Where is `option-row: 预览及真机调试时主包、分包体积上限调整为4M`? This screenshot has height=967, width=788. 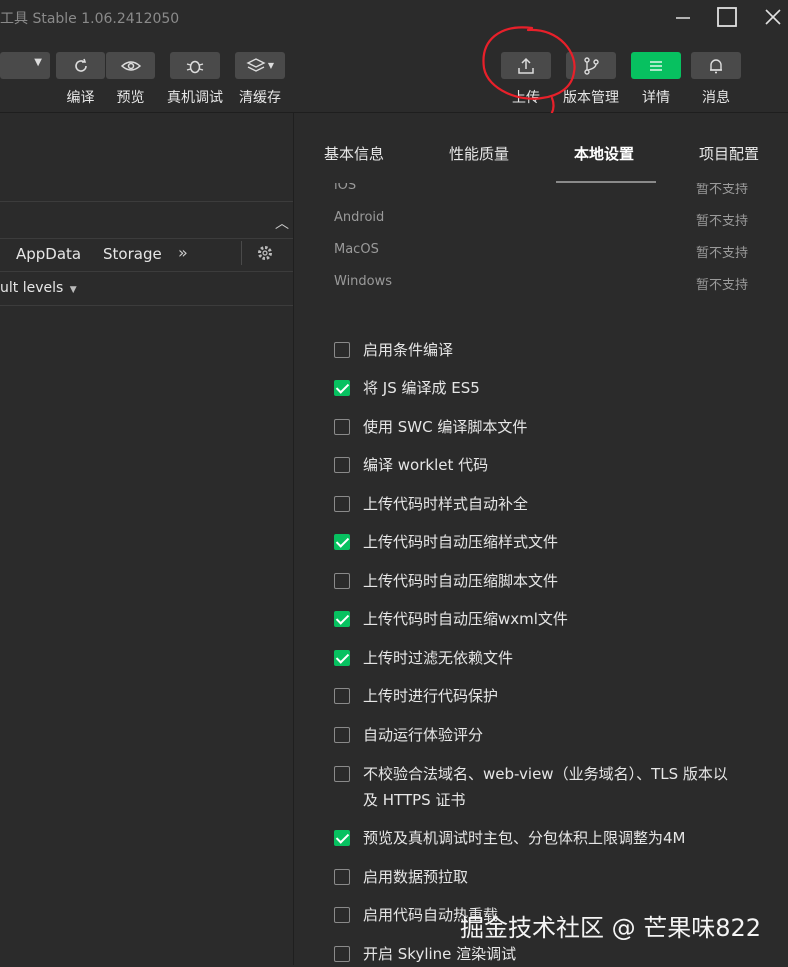 option-row: 预览及真机调试时主包、分包体积上限调整为4M is located at coordinates (538, 839).